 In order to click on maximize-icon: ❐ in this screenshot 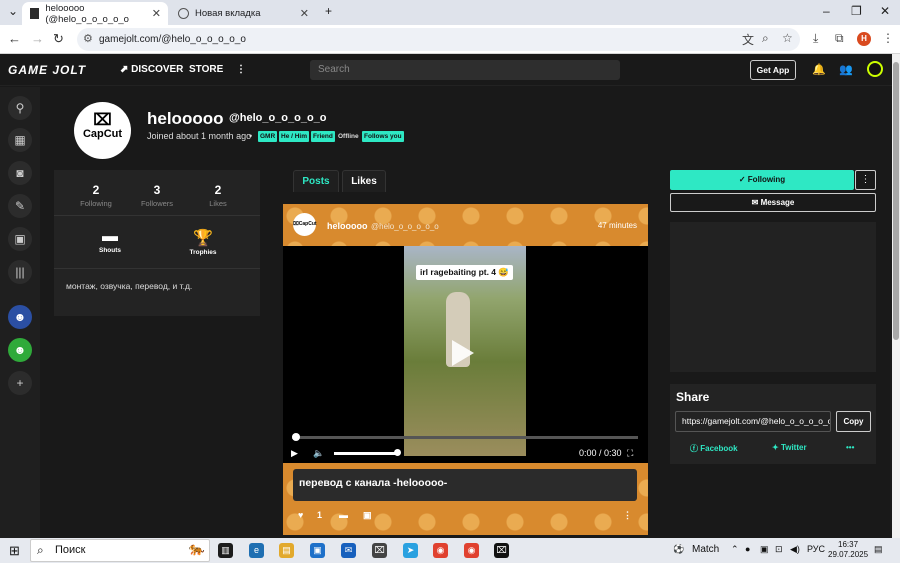, I will do `click(856, 11)`.